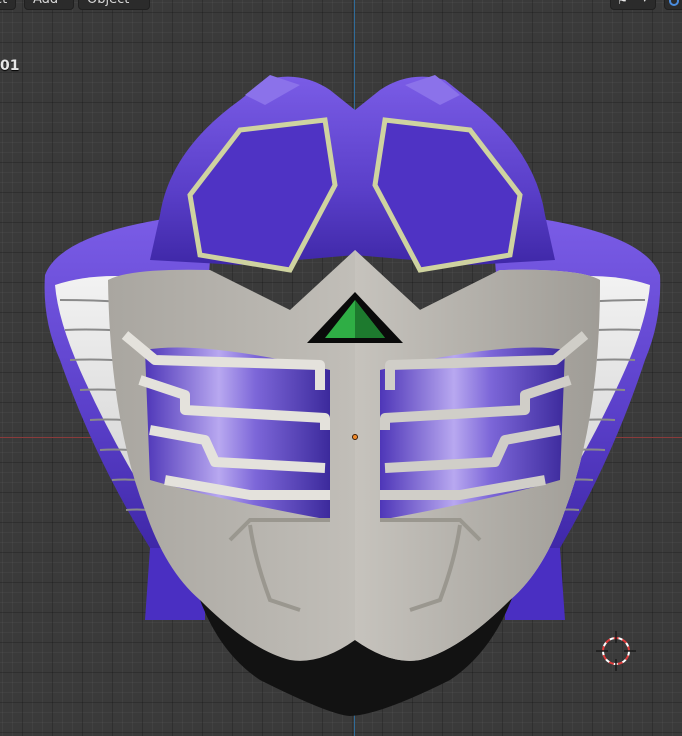 The width and height of the screenshot is (682, 736). What do you see at coordinates (616, 651) in the screenshot?
I see `3d-cursor-icon` at bounding box center [616, 651].